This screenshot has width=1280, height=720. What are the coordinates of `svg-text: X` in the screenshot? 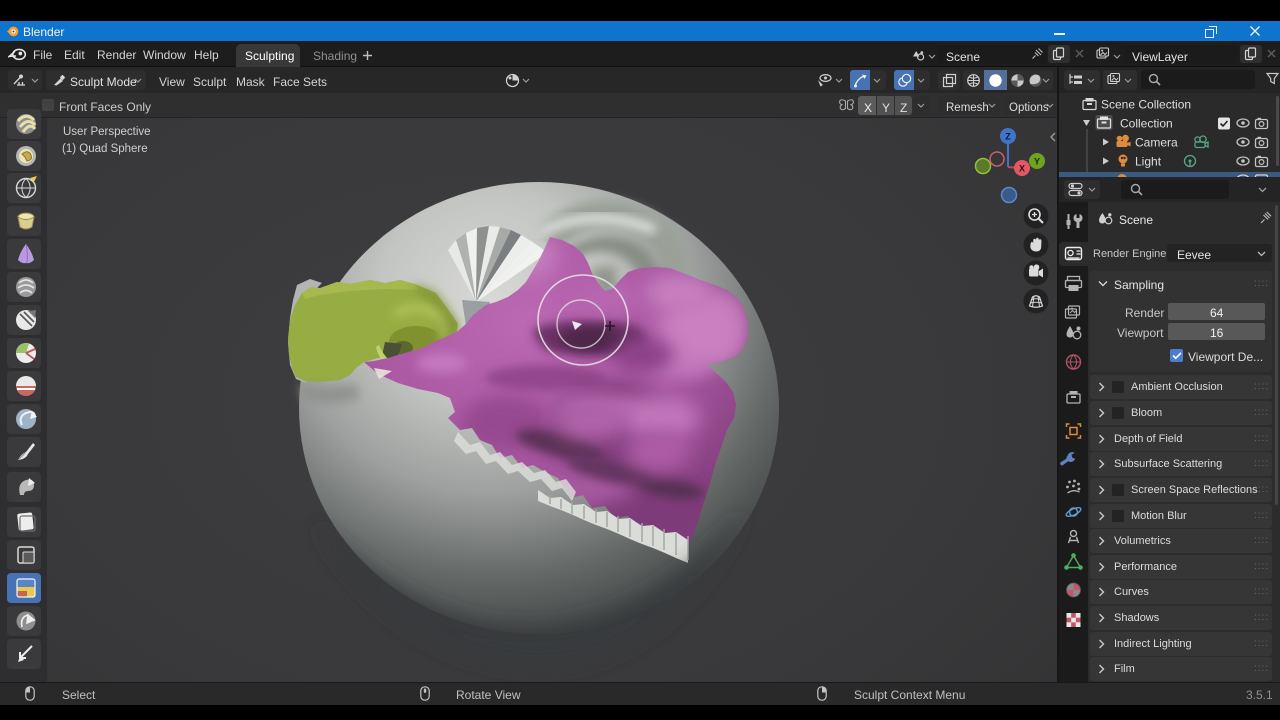 It's located at (1022, 169).